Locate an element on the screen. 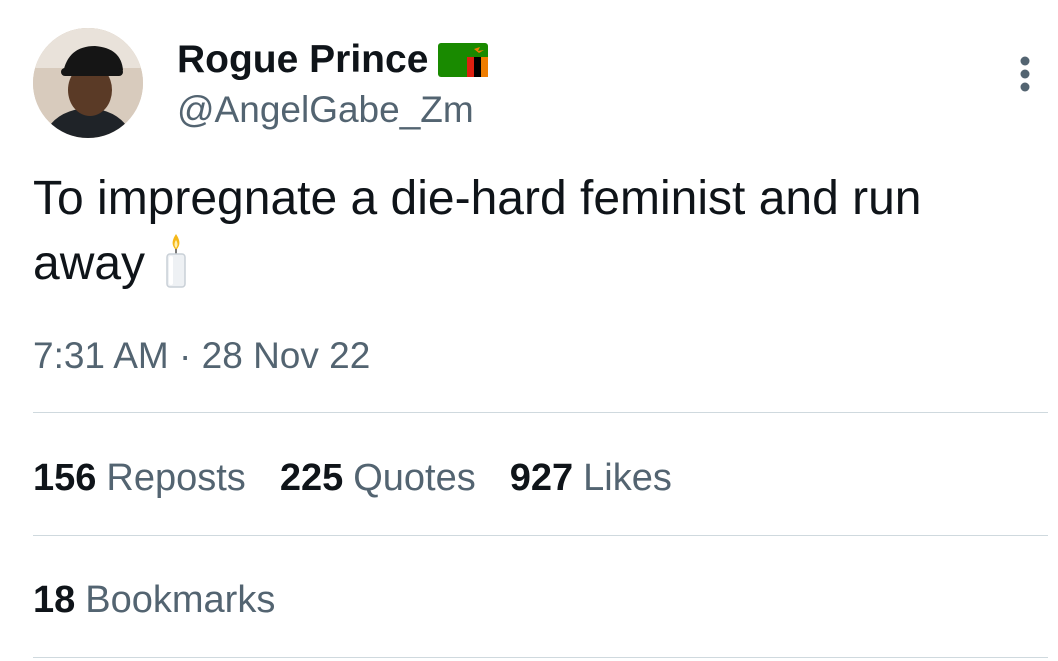 The width and height of the screenshot is (1058, 661). candle-icon is located at coordinates (176, 261).